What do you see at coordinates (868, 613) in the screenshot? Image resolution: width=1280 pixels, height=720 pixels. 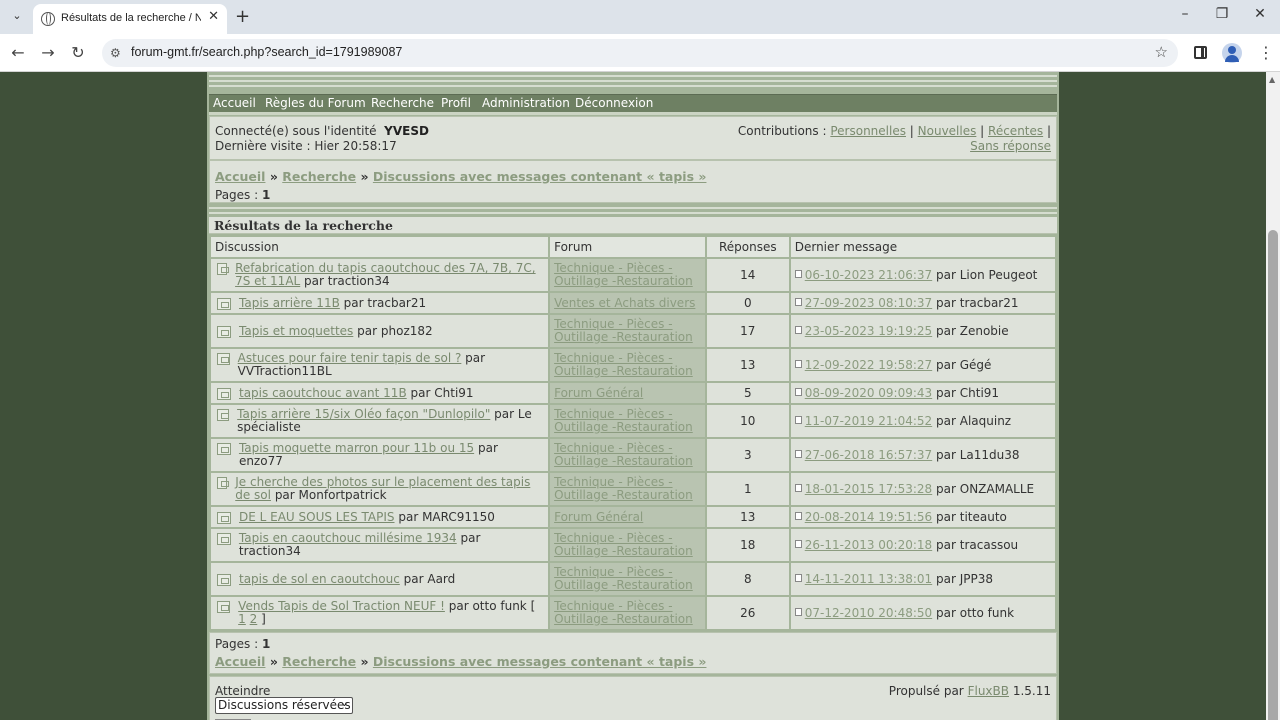 I see `last-post-link: 07-12-2010 20:48:50` at bounding box center [868, 613].